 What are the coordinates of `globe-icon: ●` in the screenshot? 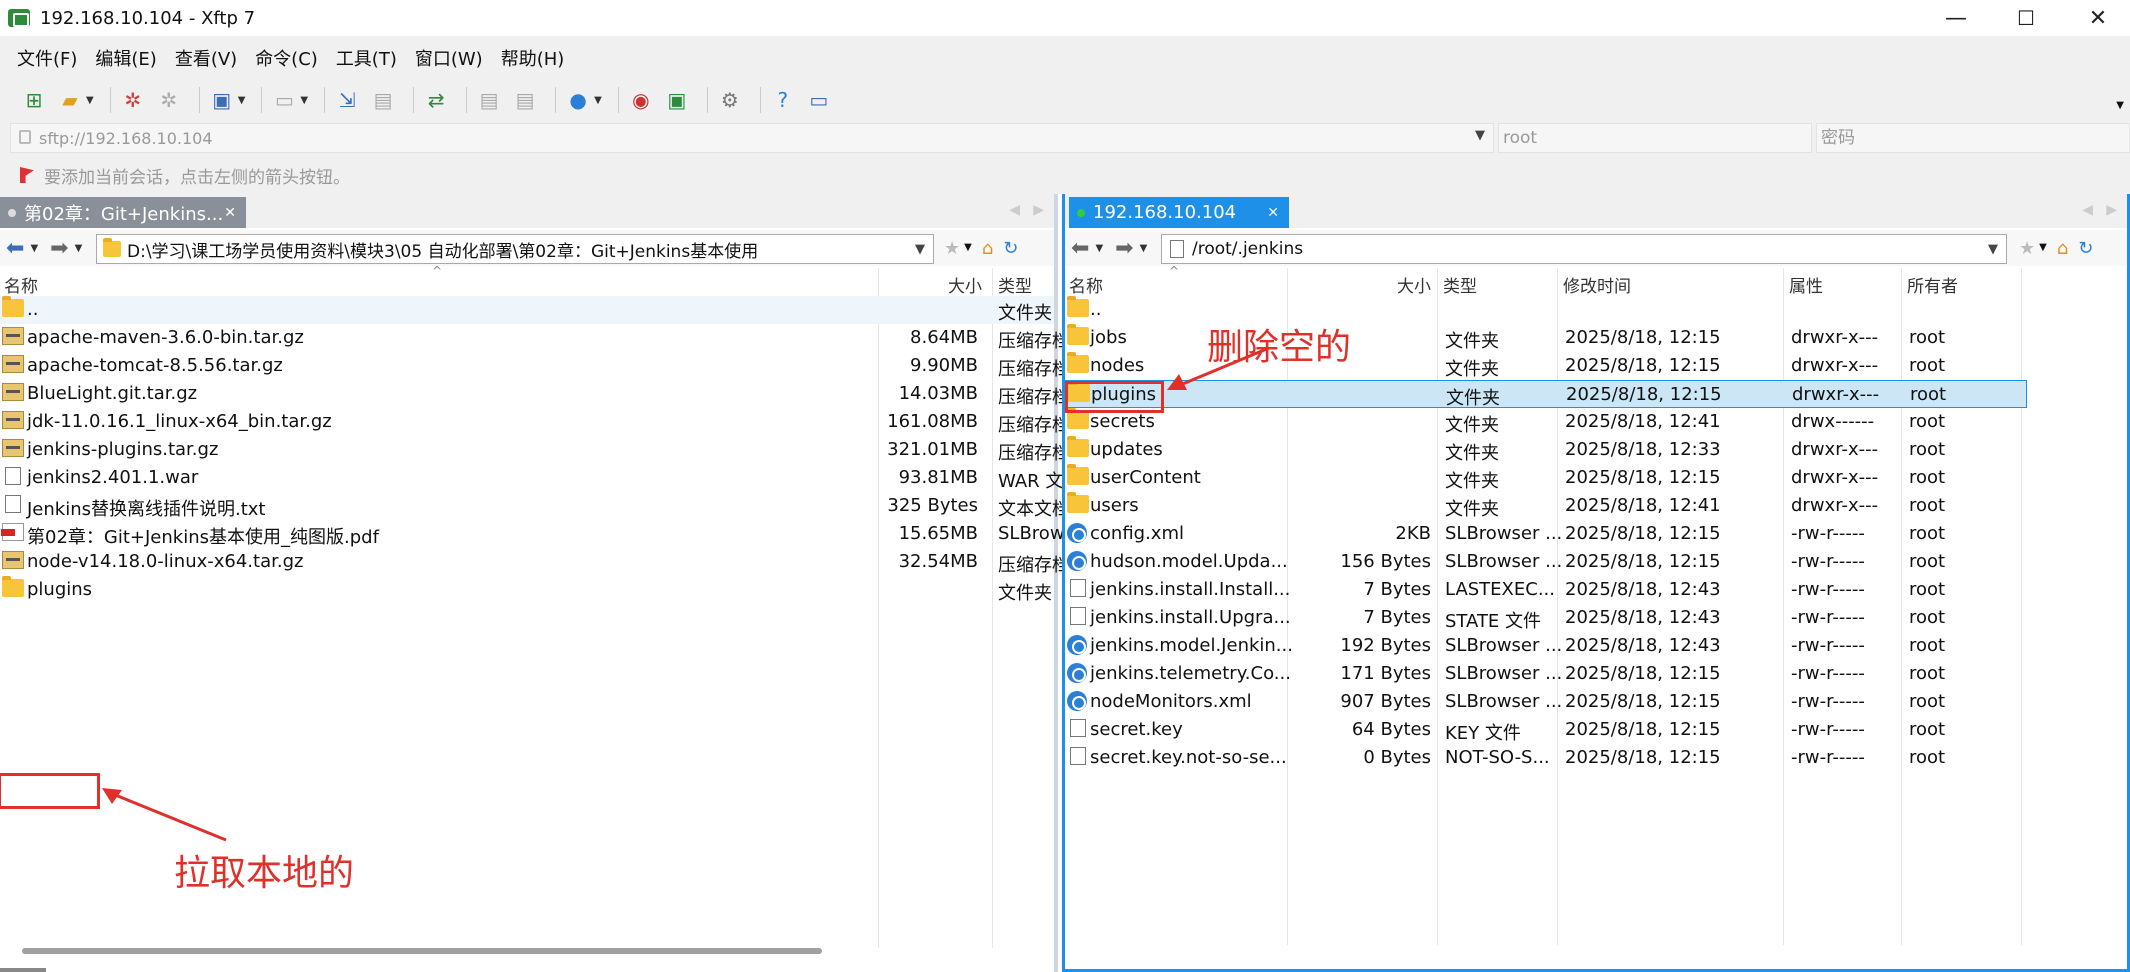 It's located at (578, 100).